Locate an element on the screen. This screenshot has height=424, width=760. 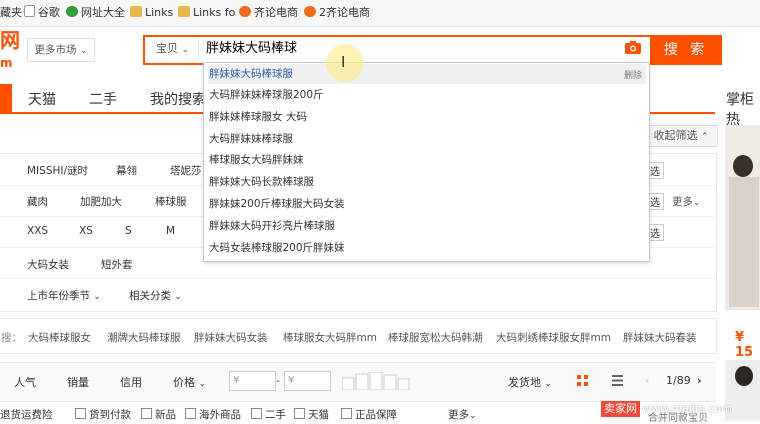
option-label: 退货运费险 is located at coordinates (26, 415).